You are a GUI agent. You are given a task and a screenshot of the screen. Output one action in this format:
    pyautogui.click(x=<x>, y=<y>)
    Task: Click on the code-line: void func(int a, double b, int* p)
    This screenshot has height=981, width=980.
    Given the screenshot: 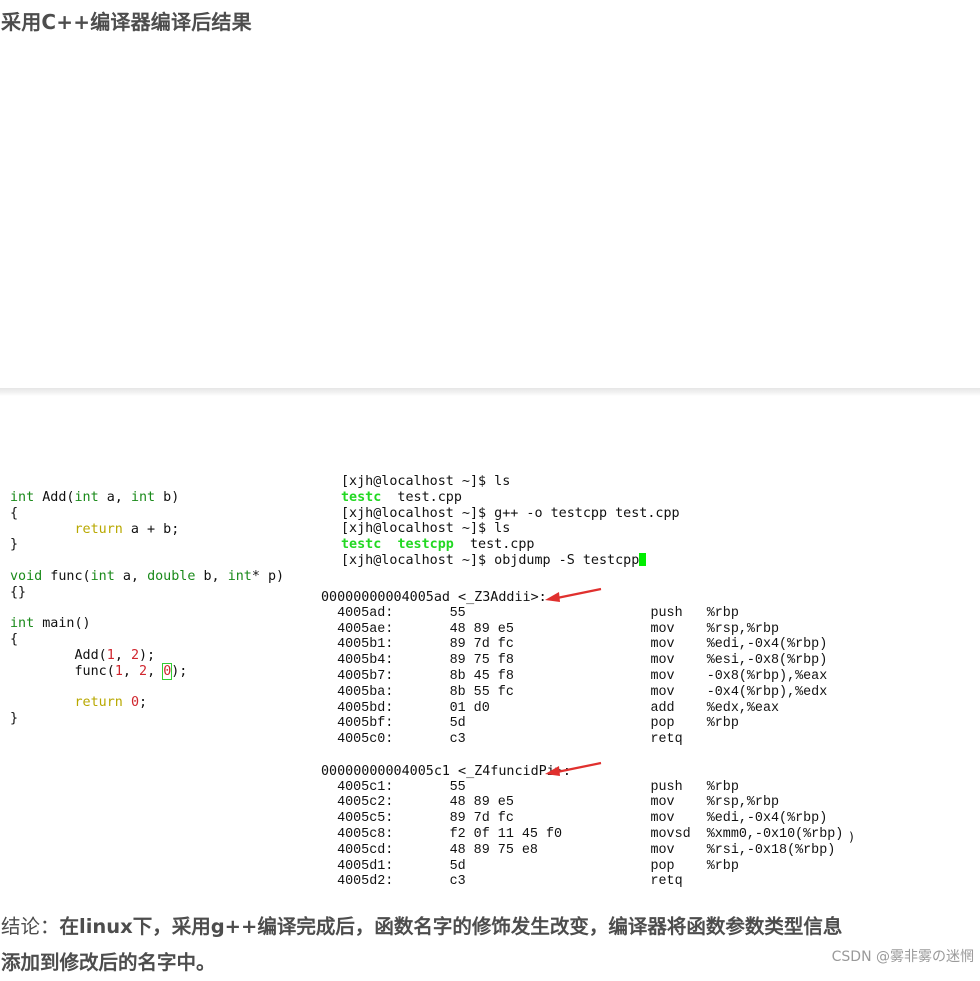 What is the action you would take?
    pyautogui.click(x=147, y=577)
    